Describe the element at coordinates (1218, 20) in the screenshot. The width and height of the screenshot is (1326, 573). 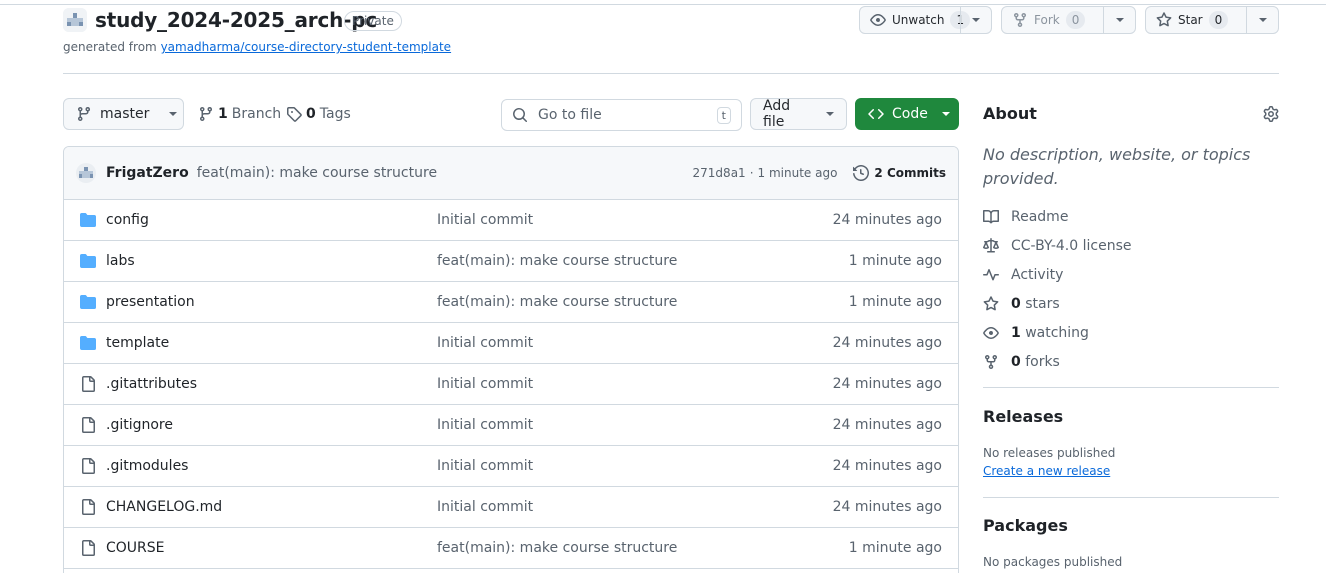
I see `star-count: 0` at that location.